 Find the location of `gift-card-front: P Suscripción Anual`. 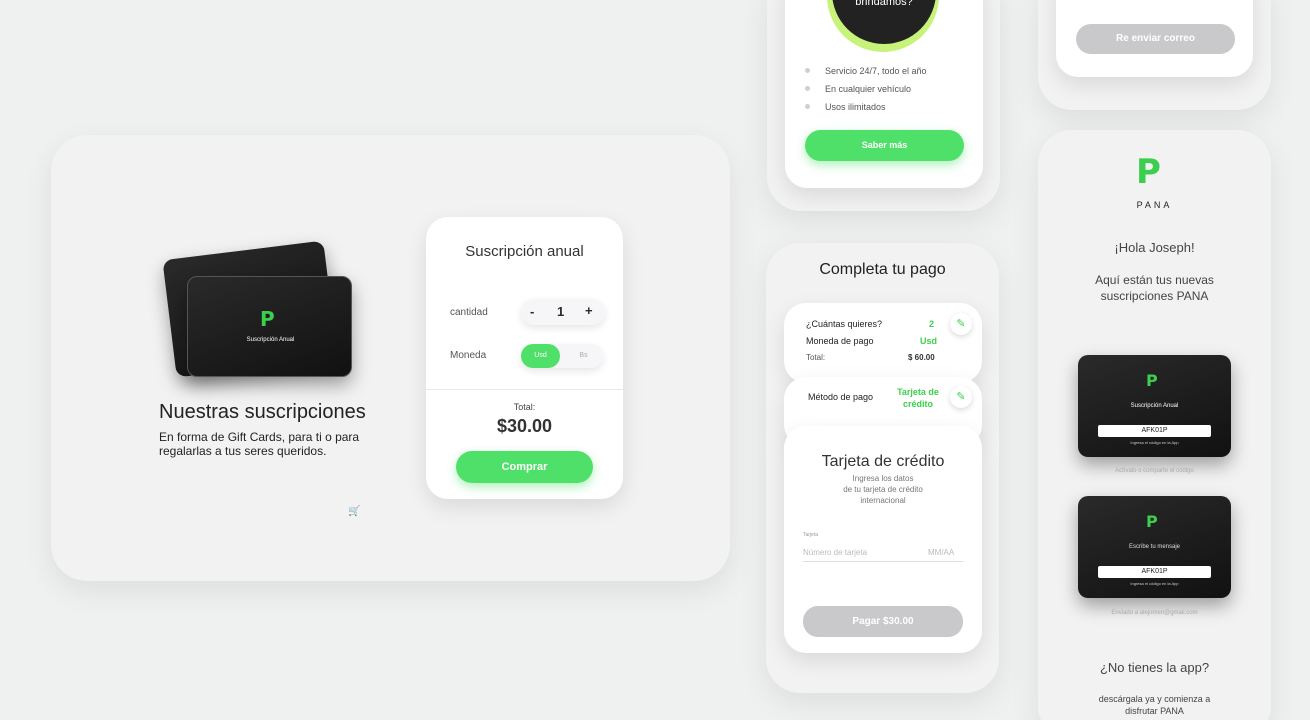

gift-card-front: P Suscripción Anual is located at coordinates (269, 326).